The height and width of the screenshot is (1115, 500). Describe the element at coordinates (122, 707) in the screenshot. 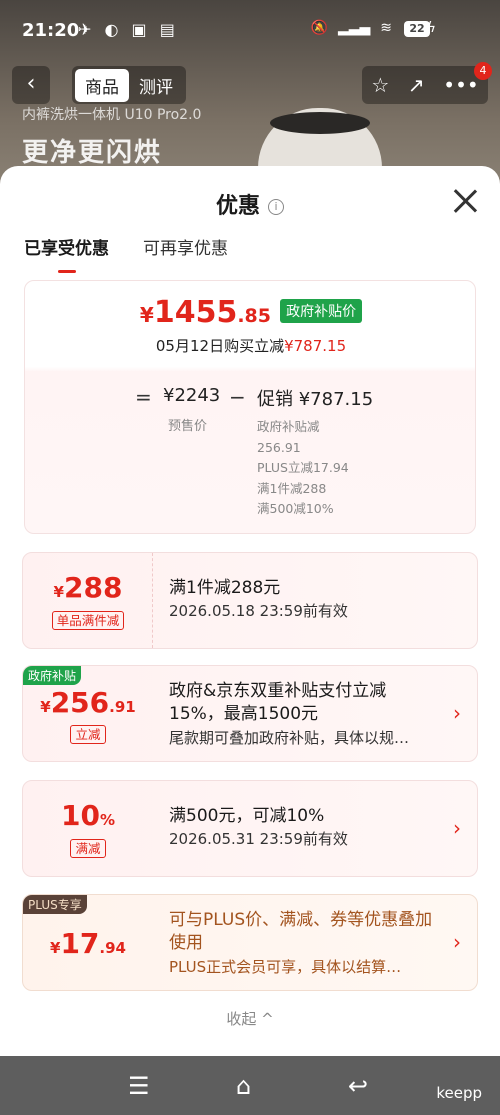

I see `card-amount-dec: .91` at that location.